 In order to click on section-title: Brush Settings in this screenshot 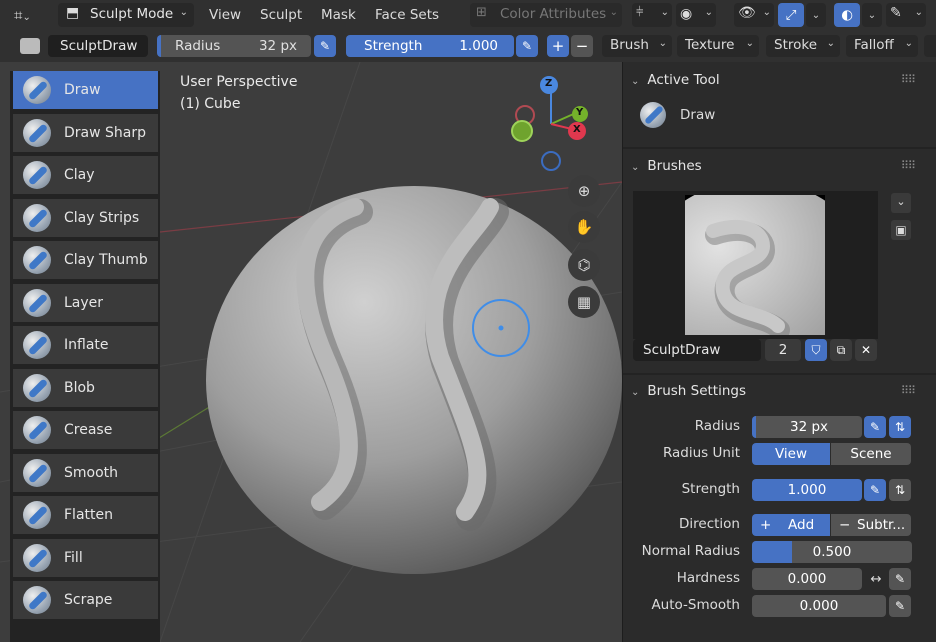, I will do `click(697, 391)`.